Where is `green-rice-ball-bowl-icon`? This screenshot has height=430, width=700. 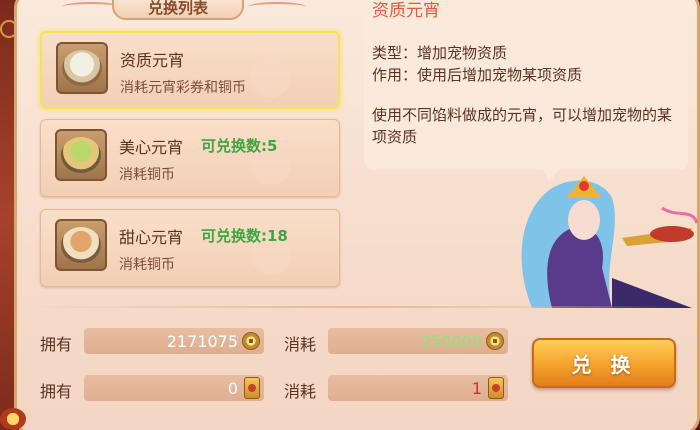 green-rice-ball-bowl-icon is located at coordinates (81, 155).